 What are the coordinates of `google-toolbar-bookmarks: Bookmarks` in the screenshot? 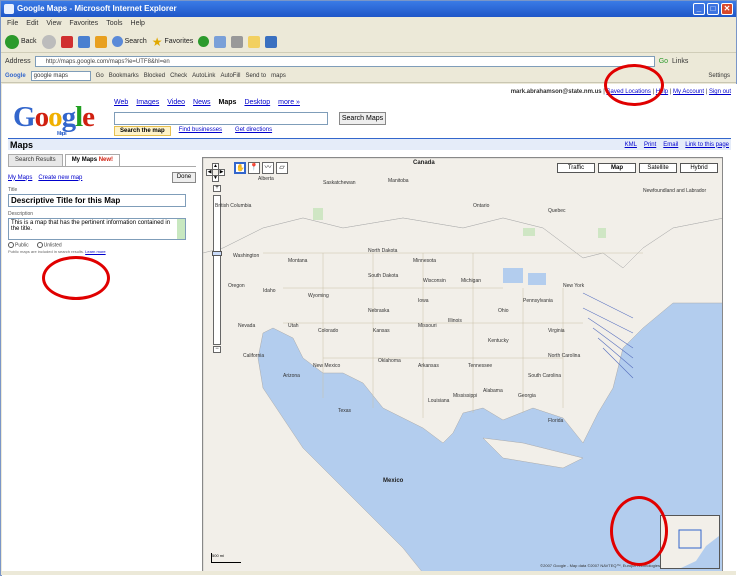 It's located at (124, 76).